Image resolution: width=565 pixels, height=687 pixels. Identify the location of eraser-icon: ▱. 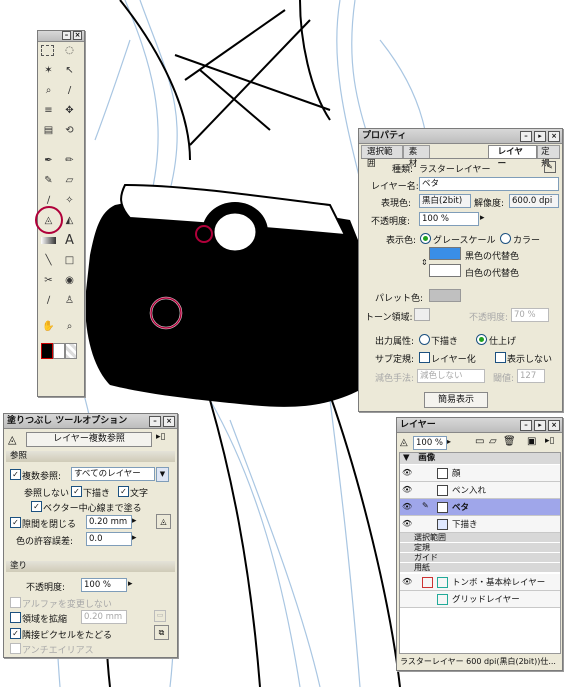
(69, 180).